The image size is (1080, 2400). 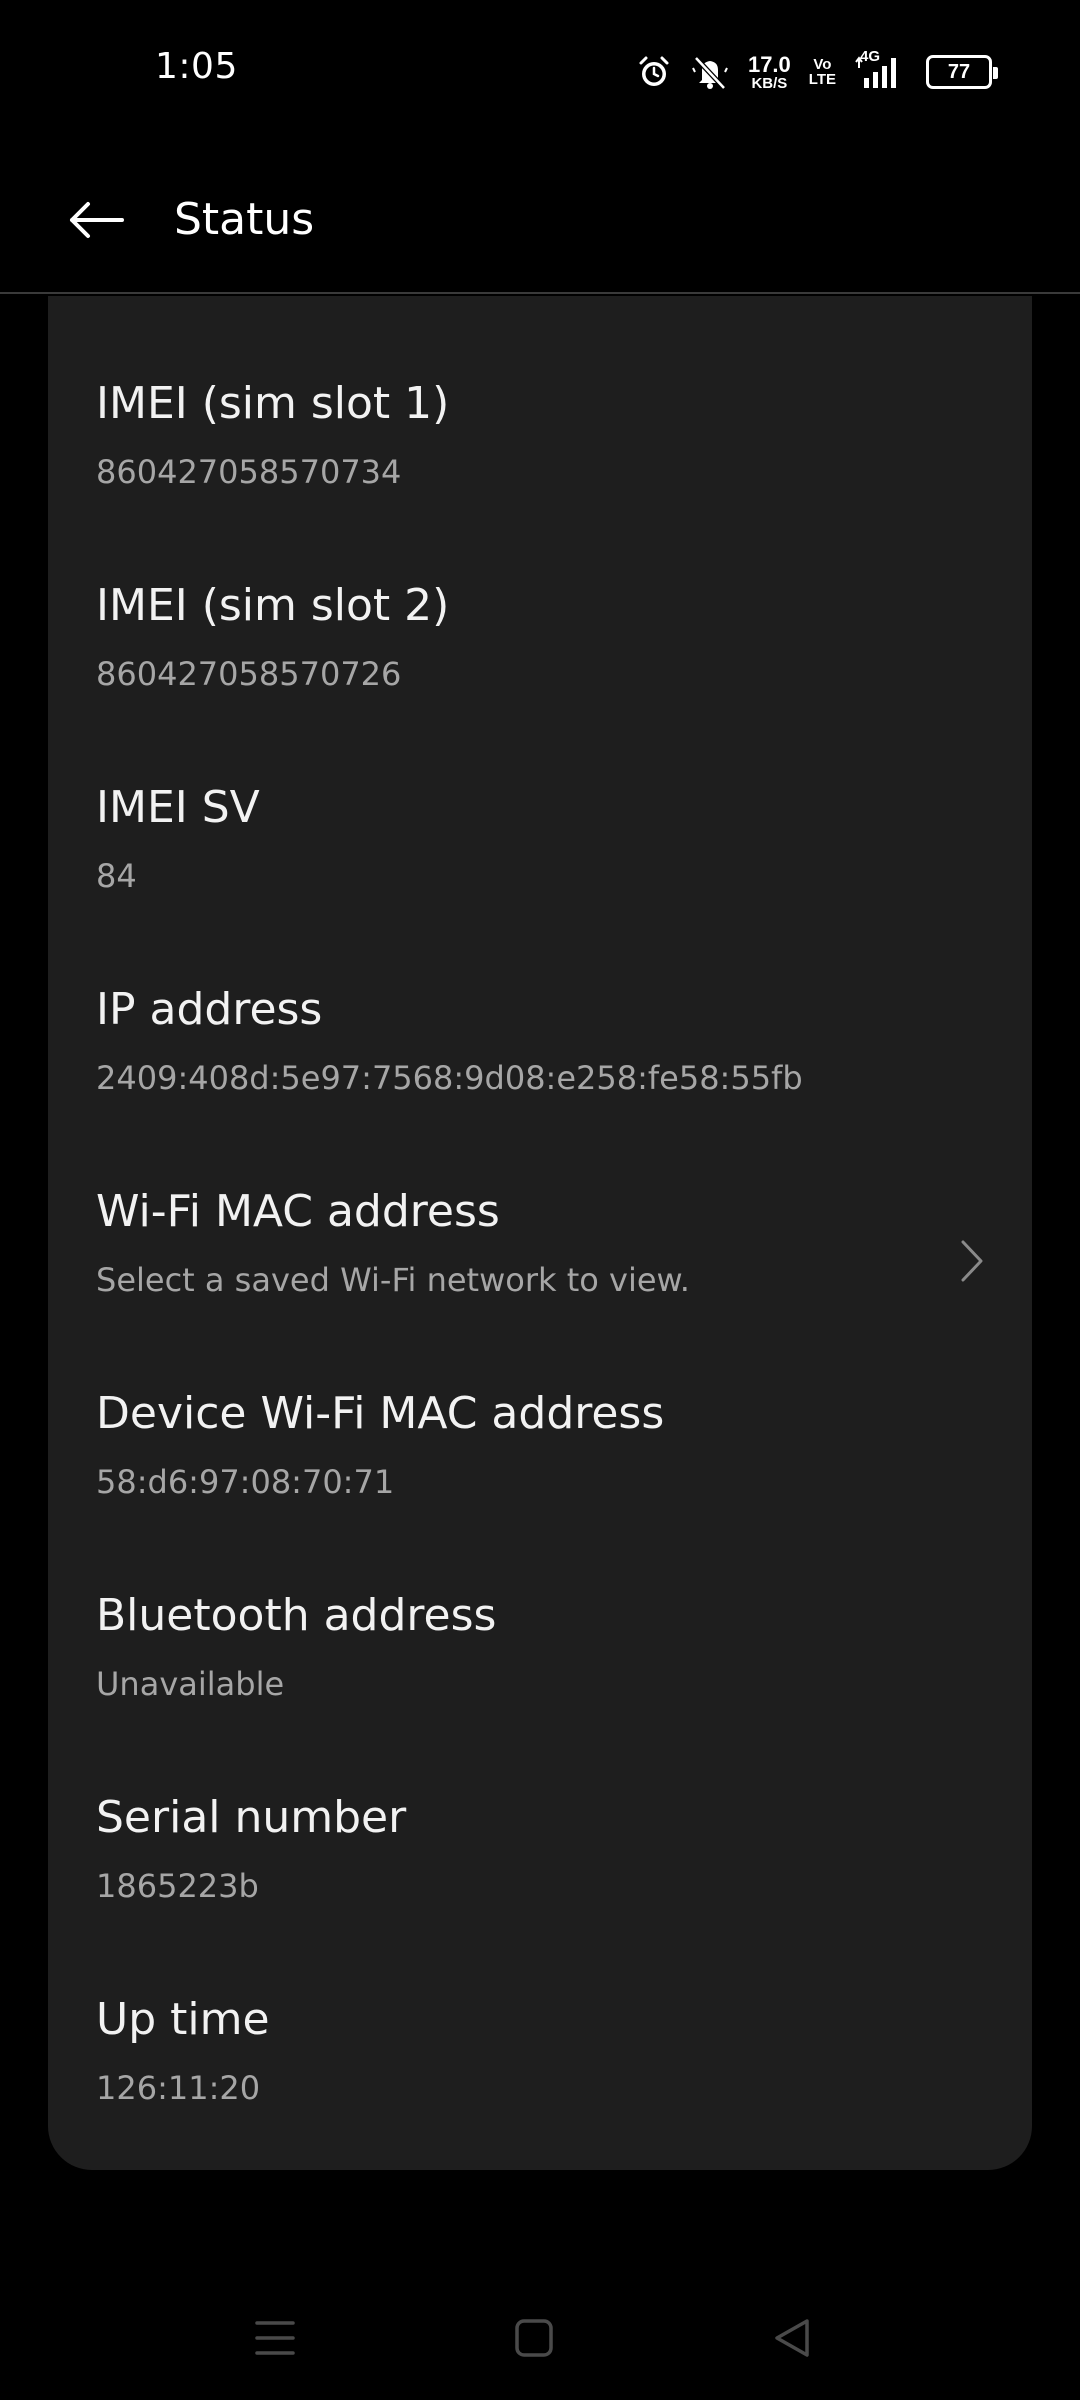 I want to click on net-speed-value: 17.0, so click(x=769, y=64).